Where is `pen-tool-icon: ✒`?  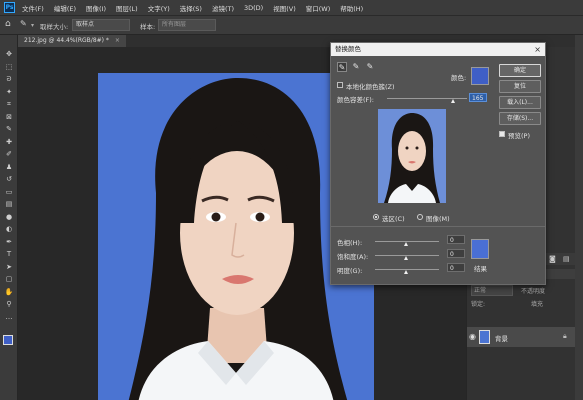 pen-tool-icon: ✒ is located at coordinates (9, 242).